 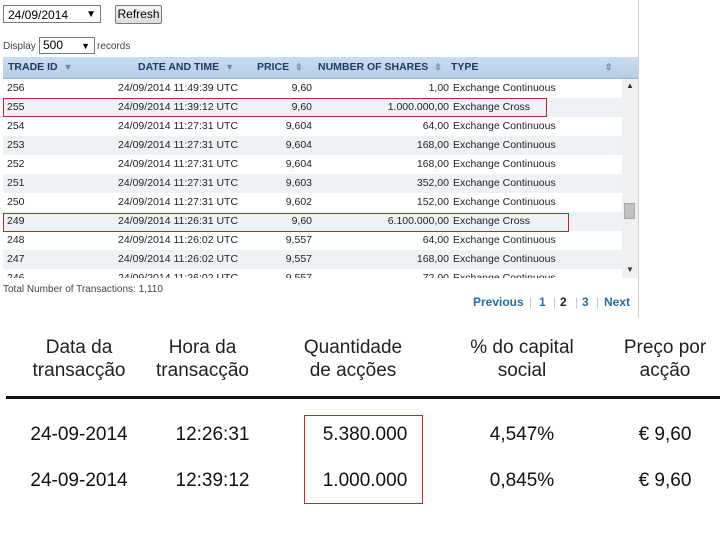 I want to click on total-transactions: Total Number of Transactions: 1,110, so click(x=83, y=289).